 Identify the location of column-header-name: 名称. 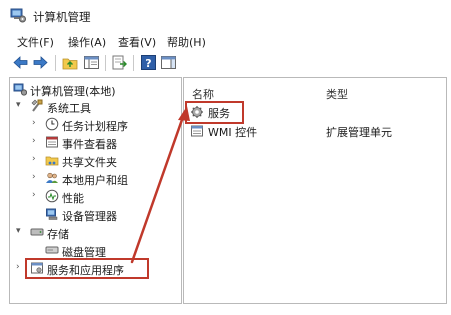
(203, 94).